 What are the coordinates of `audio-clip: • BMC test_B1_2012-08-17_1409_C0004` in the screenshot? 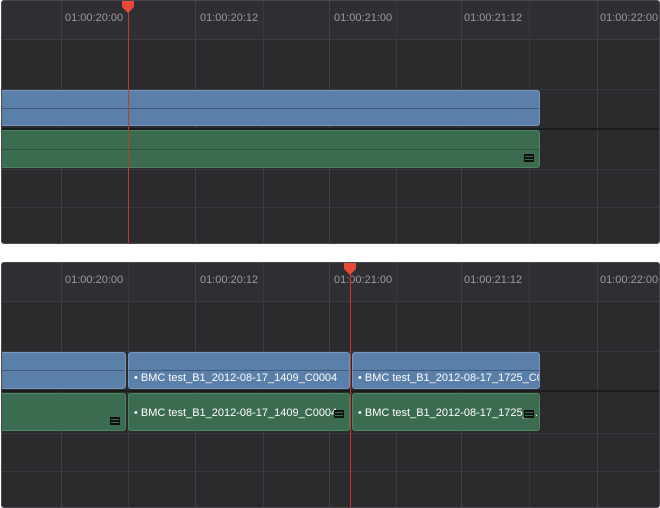 It's located at (239, 412).